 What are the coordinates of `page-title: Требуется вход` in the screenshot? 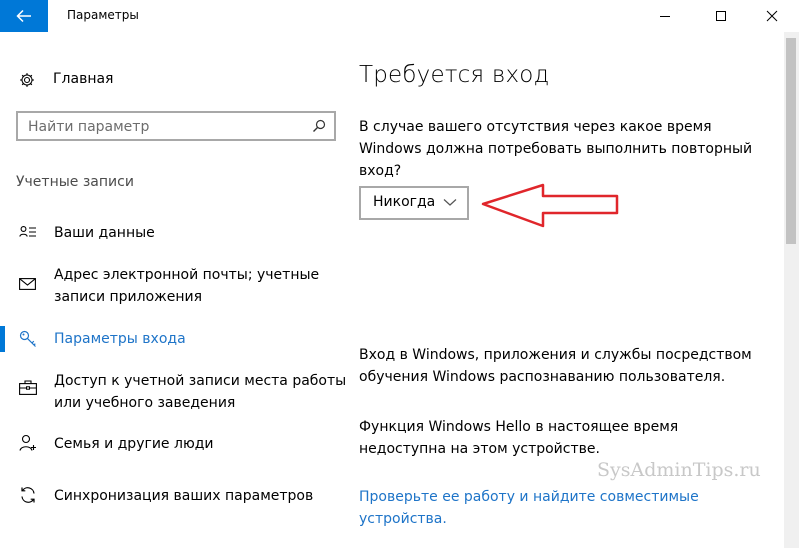 It's located at (454, 75).